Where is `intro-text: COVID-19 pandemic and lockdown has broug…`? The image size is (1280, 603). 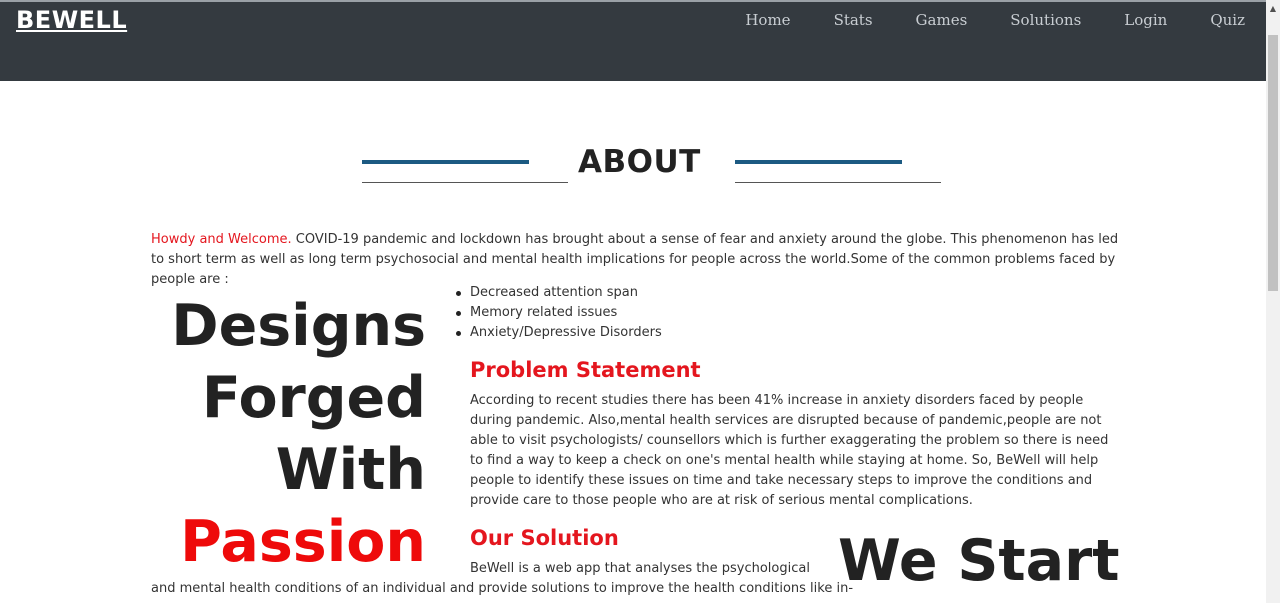 intro-text: COVID-19 pandemic and lockdown has broug… is located at coordinates (635, 259).